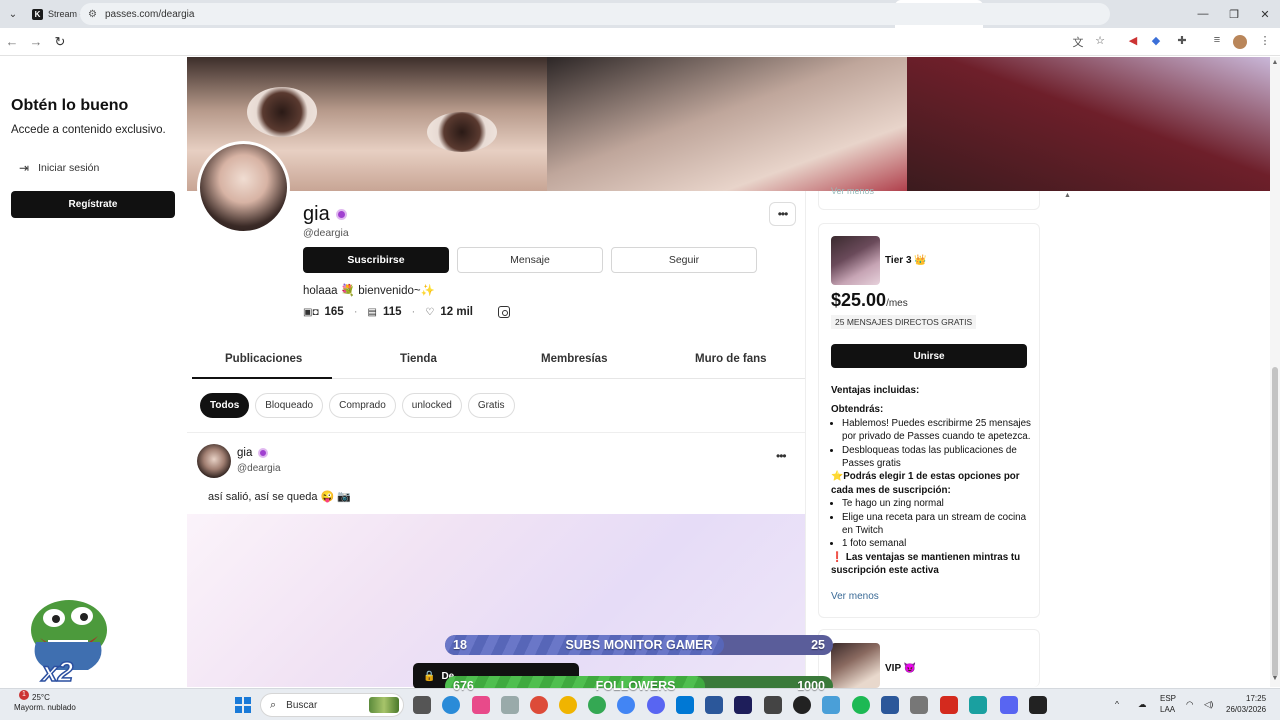 This screenshot has width=1280, height=720. What do you see at coordinates (341, 214) in the screenshot?
I see `verified-badge-icon` at bounding box center [341, 214].